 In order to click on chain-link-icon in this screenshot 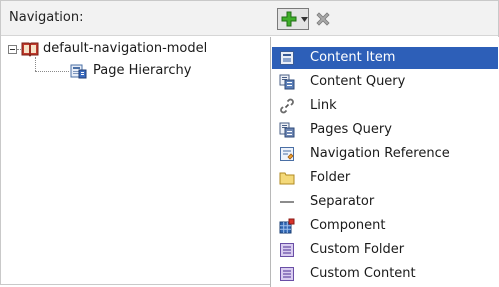, I will do `click(287, 106)`.